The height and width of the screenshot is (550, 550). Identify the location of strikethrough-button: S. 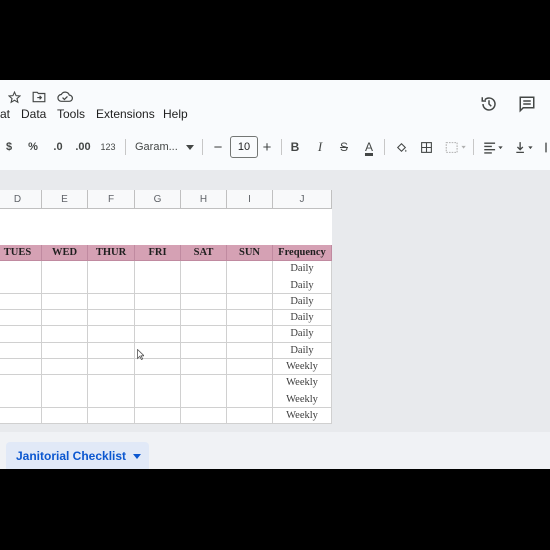
(344, 147).